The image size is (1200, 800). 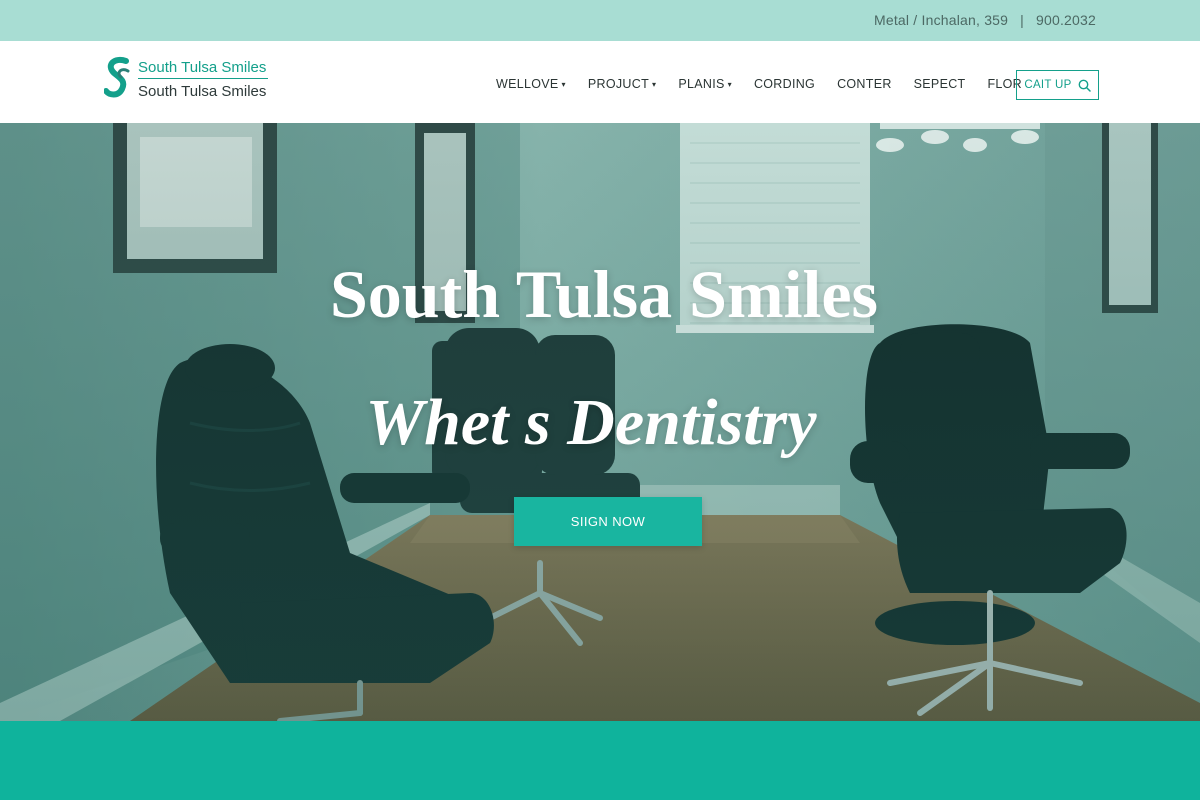 I want to click on hero-title: South Tulsa Smiles, so click(x=604, y=294).